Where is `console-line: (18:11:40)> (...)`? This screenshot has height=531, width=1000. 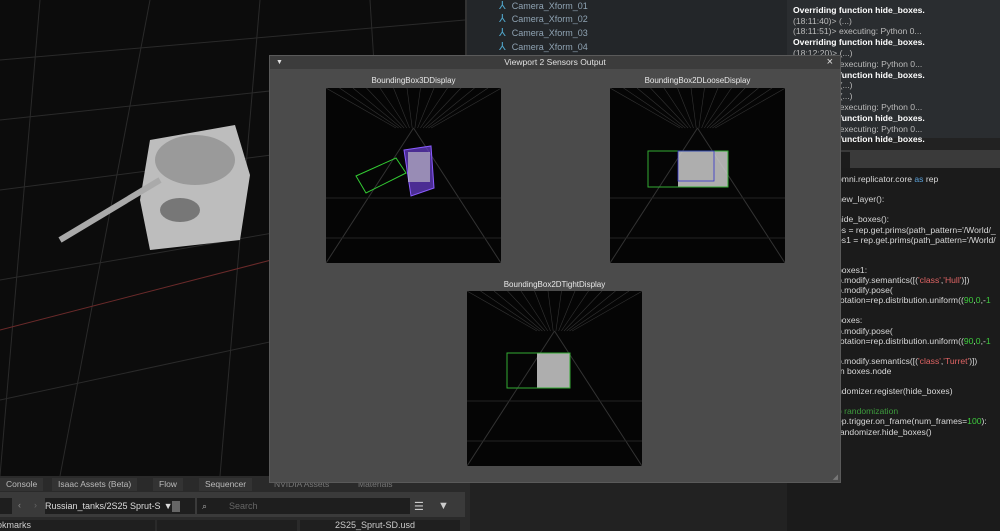 console-line: (18:11:40)> (...) is located at coordinates (822, 20).